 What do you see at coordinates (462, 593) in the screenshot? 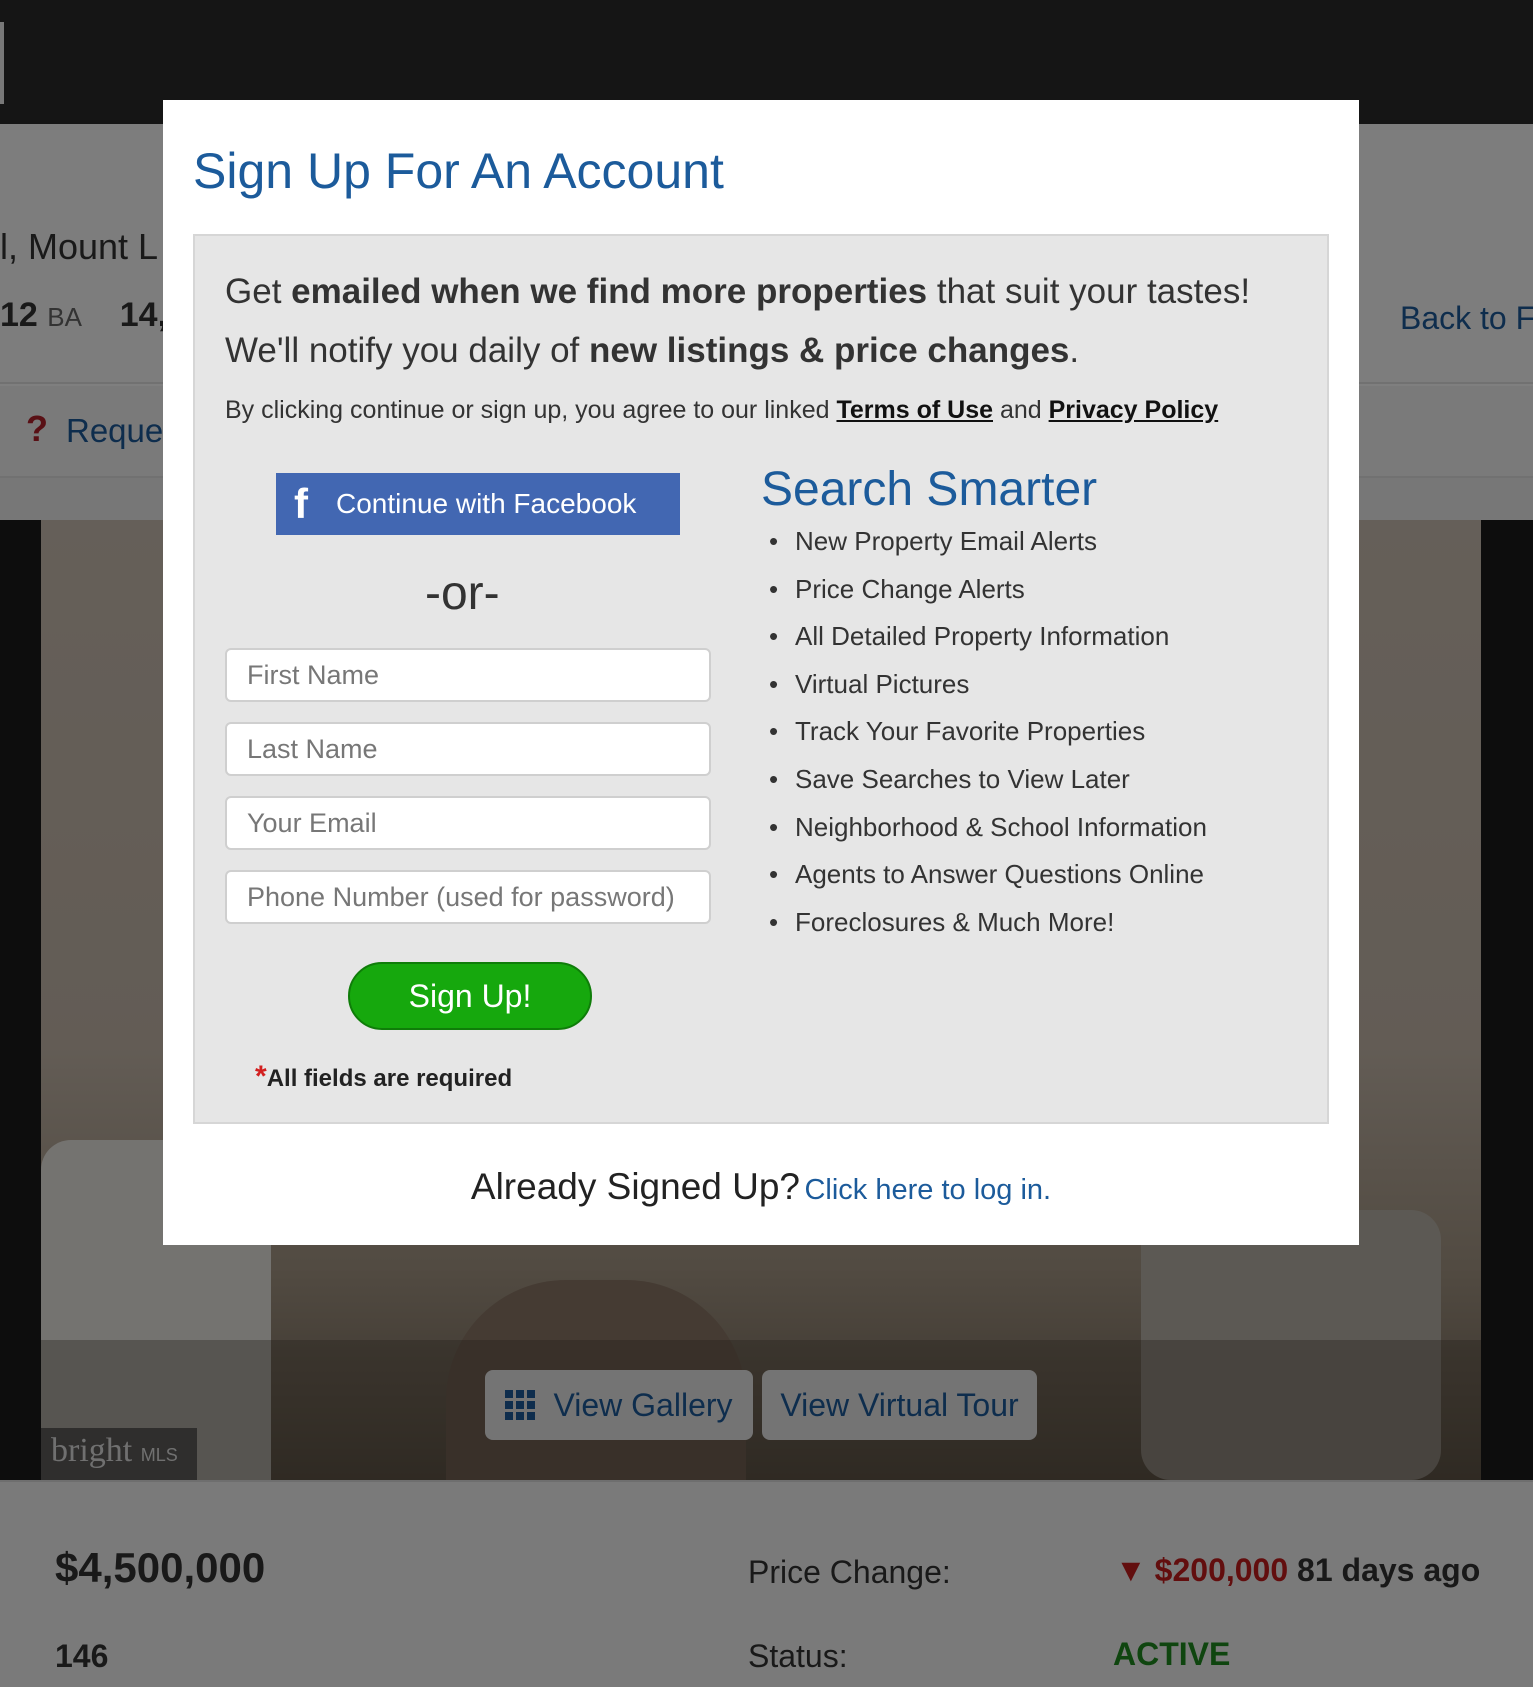
I see `or-divider: -or-` at bounding box center [462, 593].